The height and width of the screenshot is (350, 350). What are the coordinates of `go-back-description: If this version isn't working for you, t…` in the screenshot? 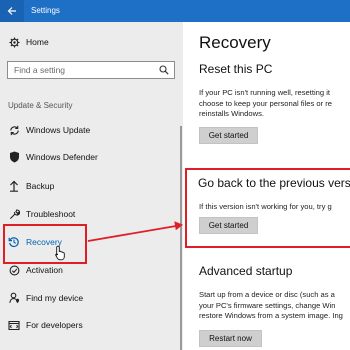 It's located at (265, 206).